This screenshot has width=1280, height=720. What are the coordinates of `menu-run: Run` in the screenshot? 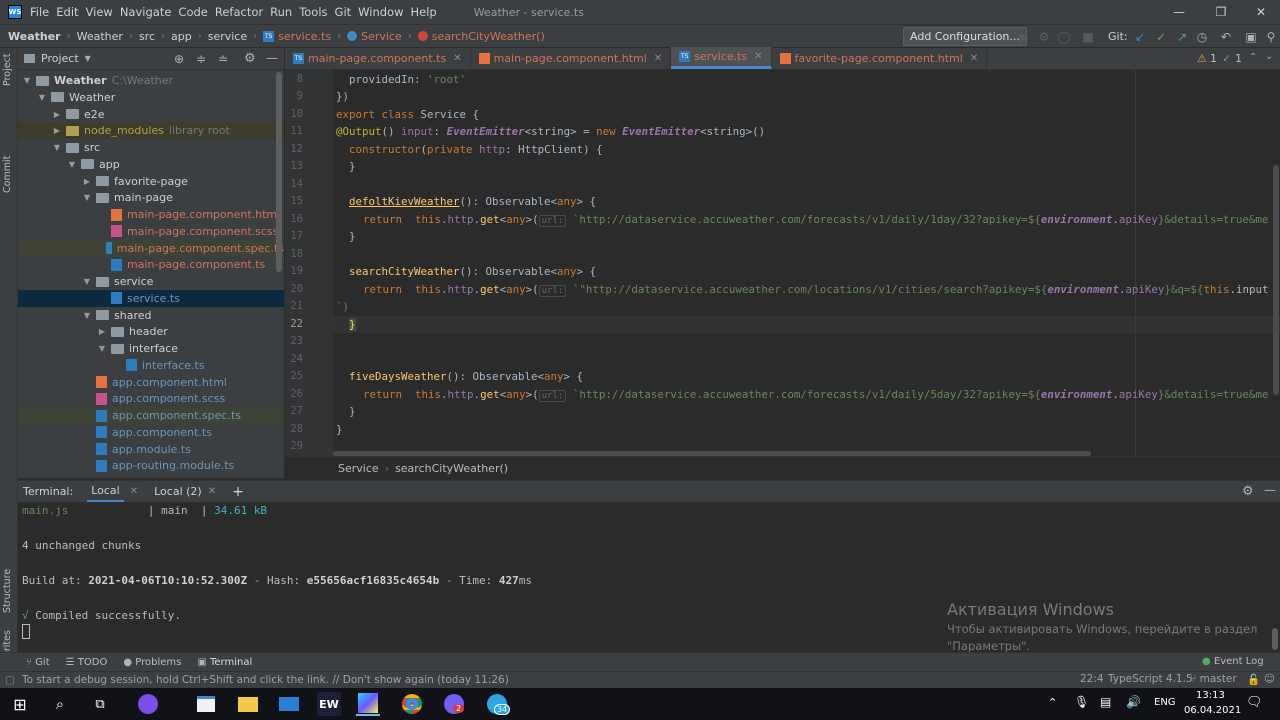 It's located at (284, 12).